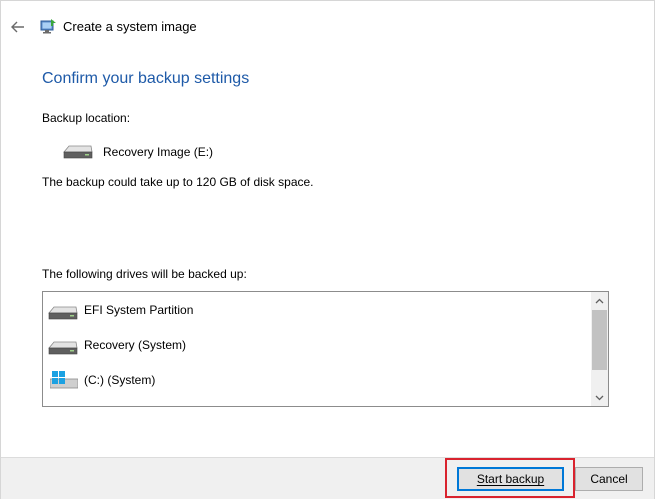 The height and width of the screenshot is (499, 655). What do you see at coordinates (318, 382) in the screenshot?
I see `list-item: (C:) (System)` at bounding box center [318, 382].